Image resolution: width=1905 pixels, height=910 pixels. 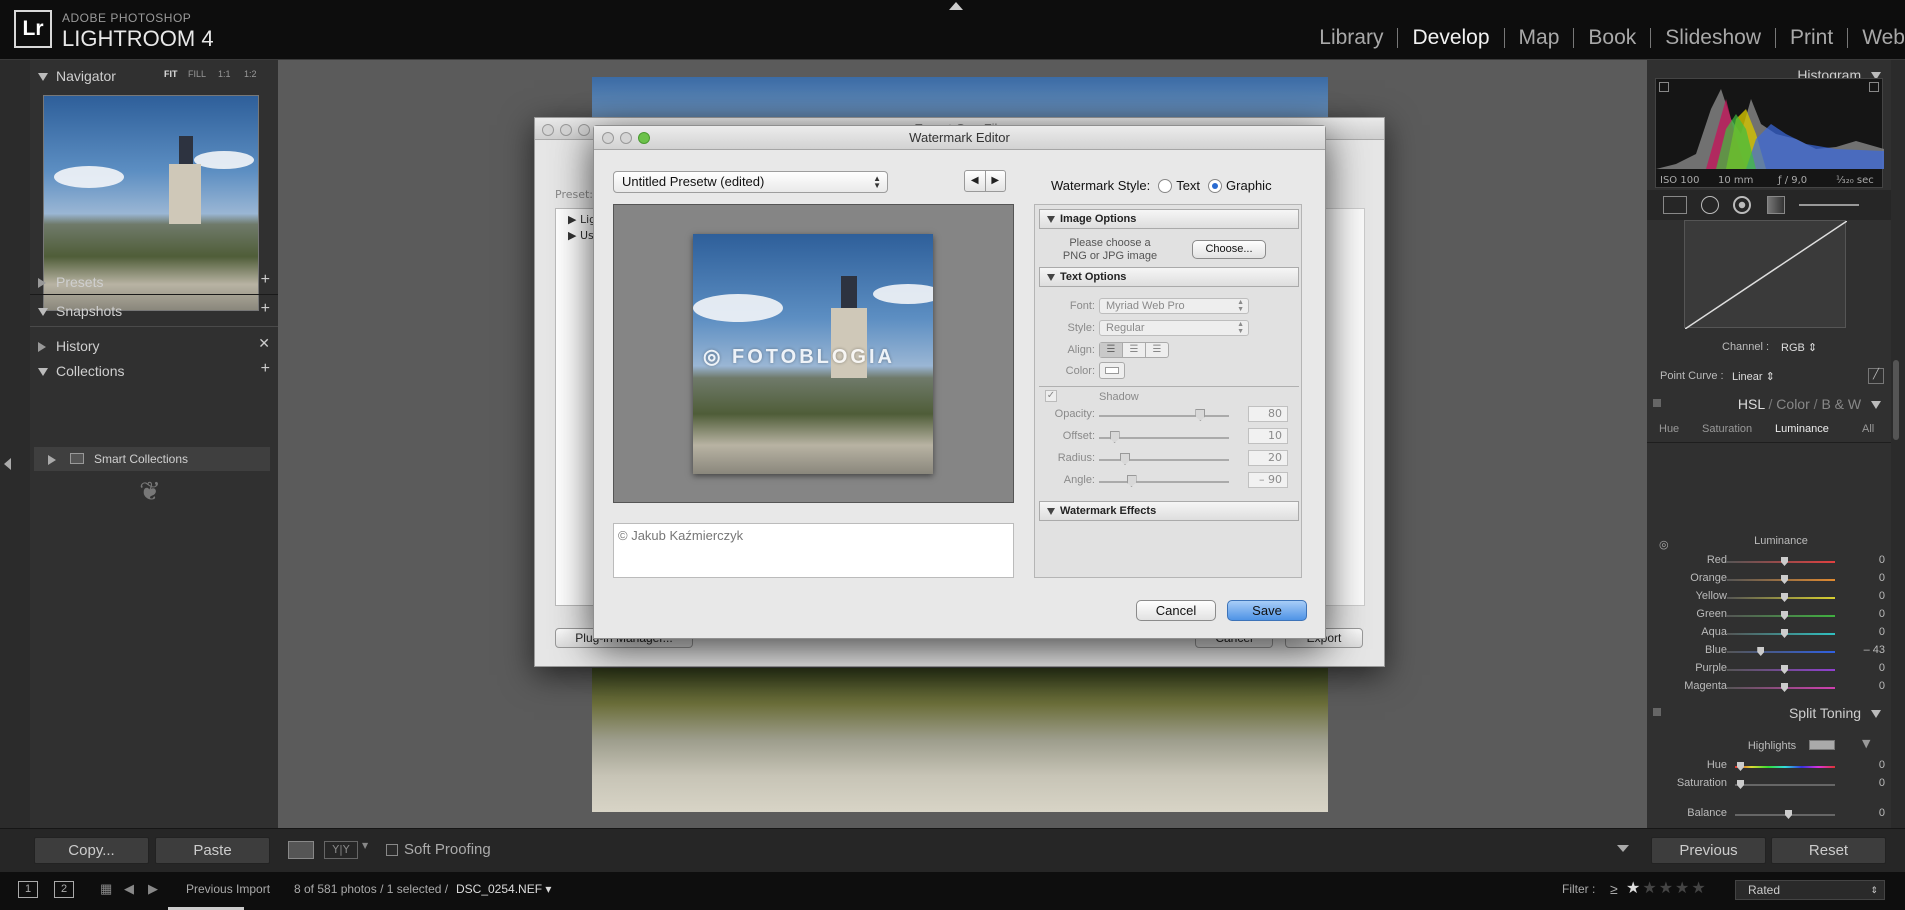 I want to click on navigator-header: Navigator FIT FILL 1:1 1:2, so click(x=154, y=77).